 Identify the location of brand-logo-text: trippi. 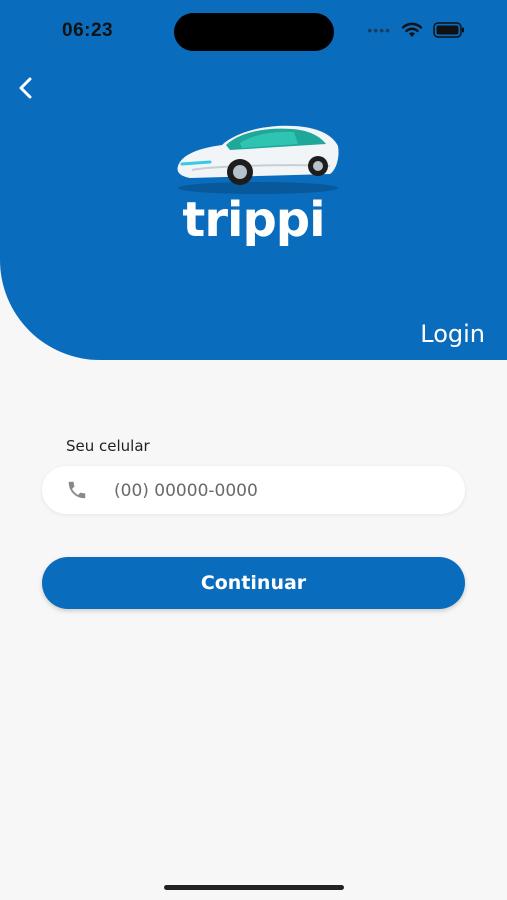
(253, 220).